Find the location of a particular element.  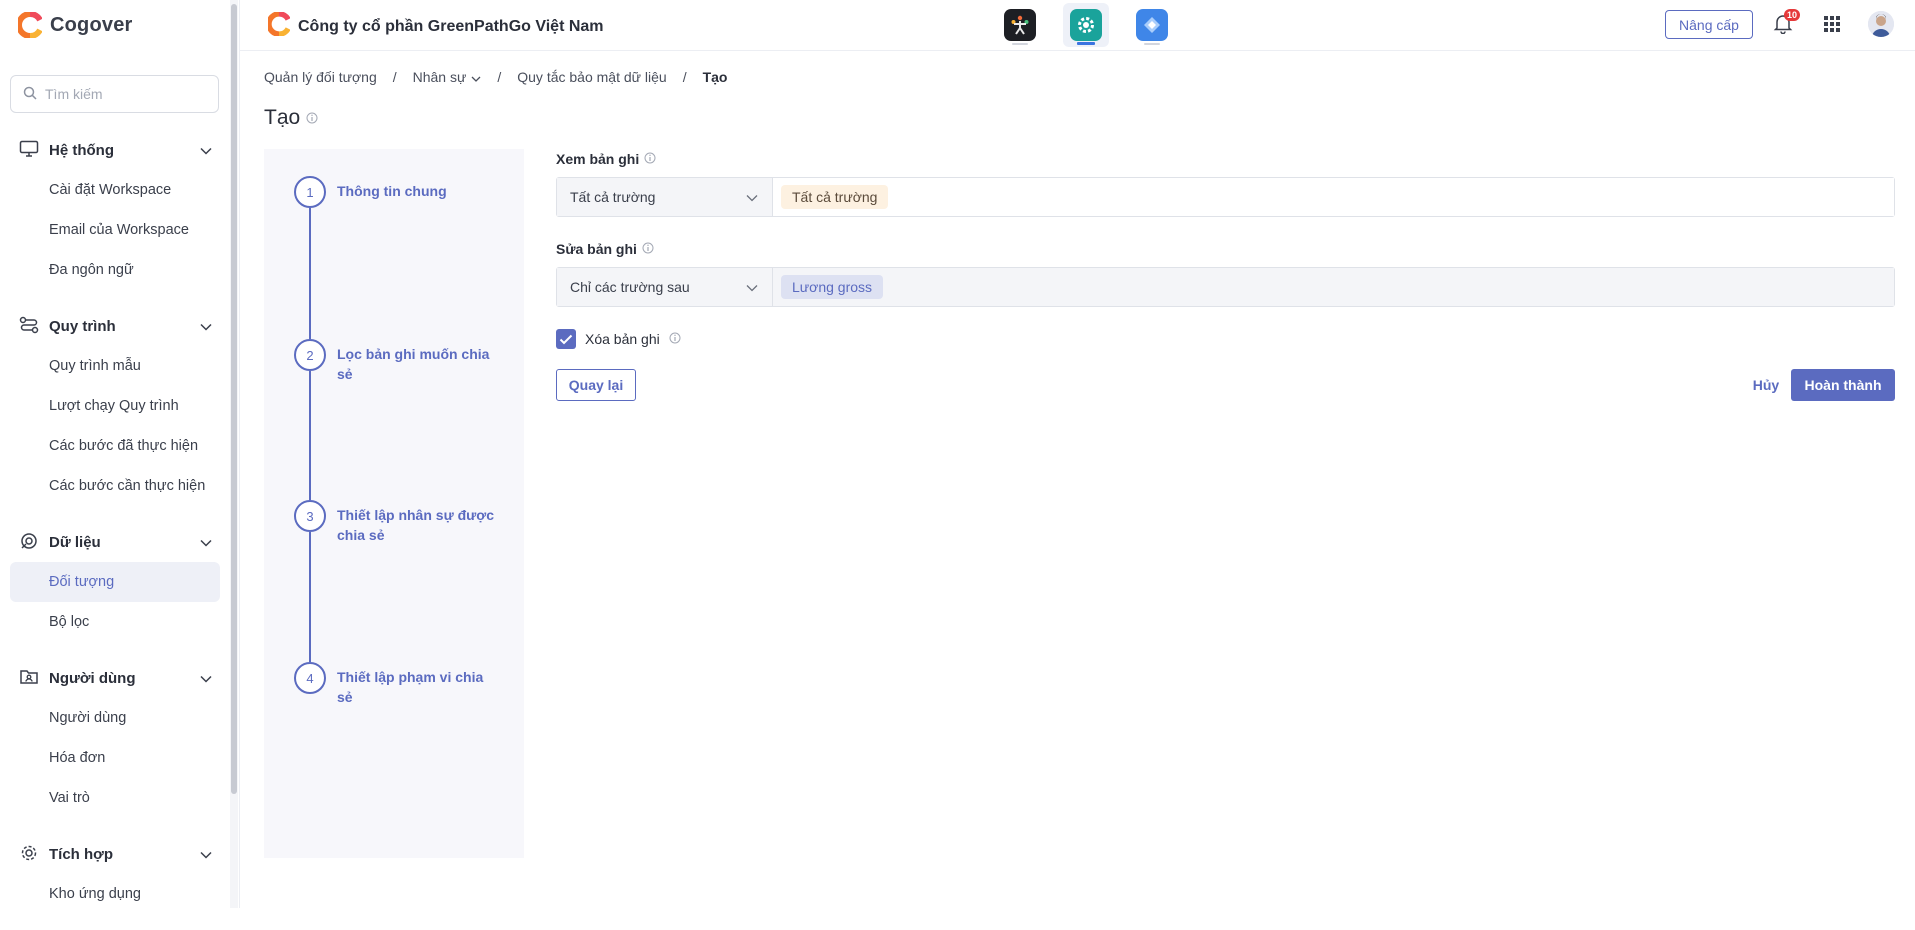

nav-group-header: Người dùng is located at coordinates (115, 678).